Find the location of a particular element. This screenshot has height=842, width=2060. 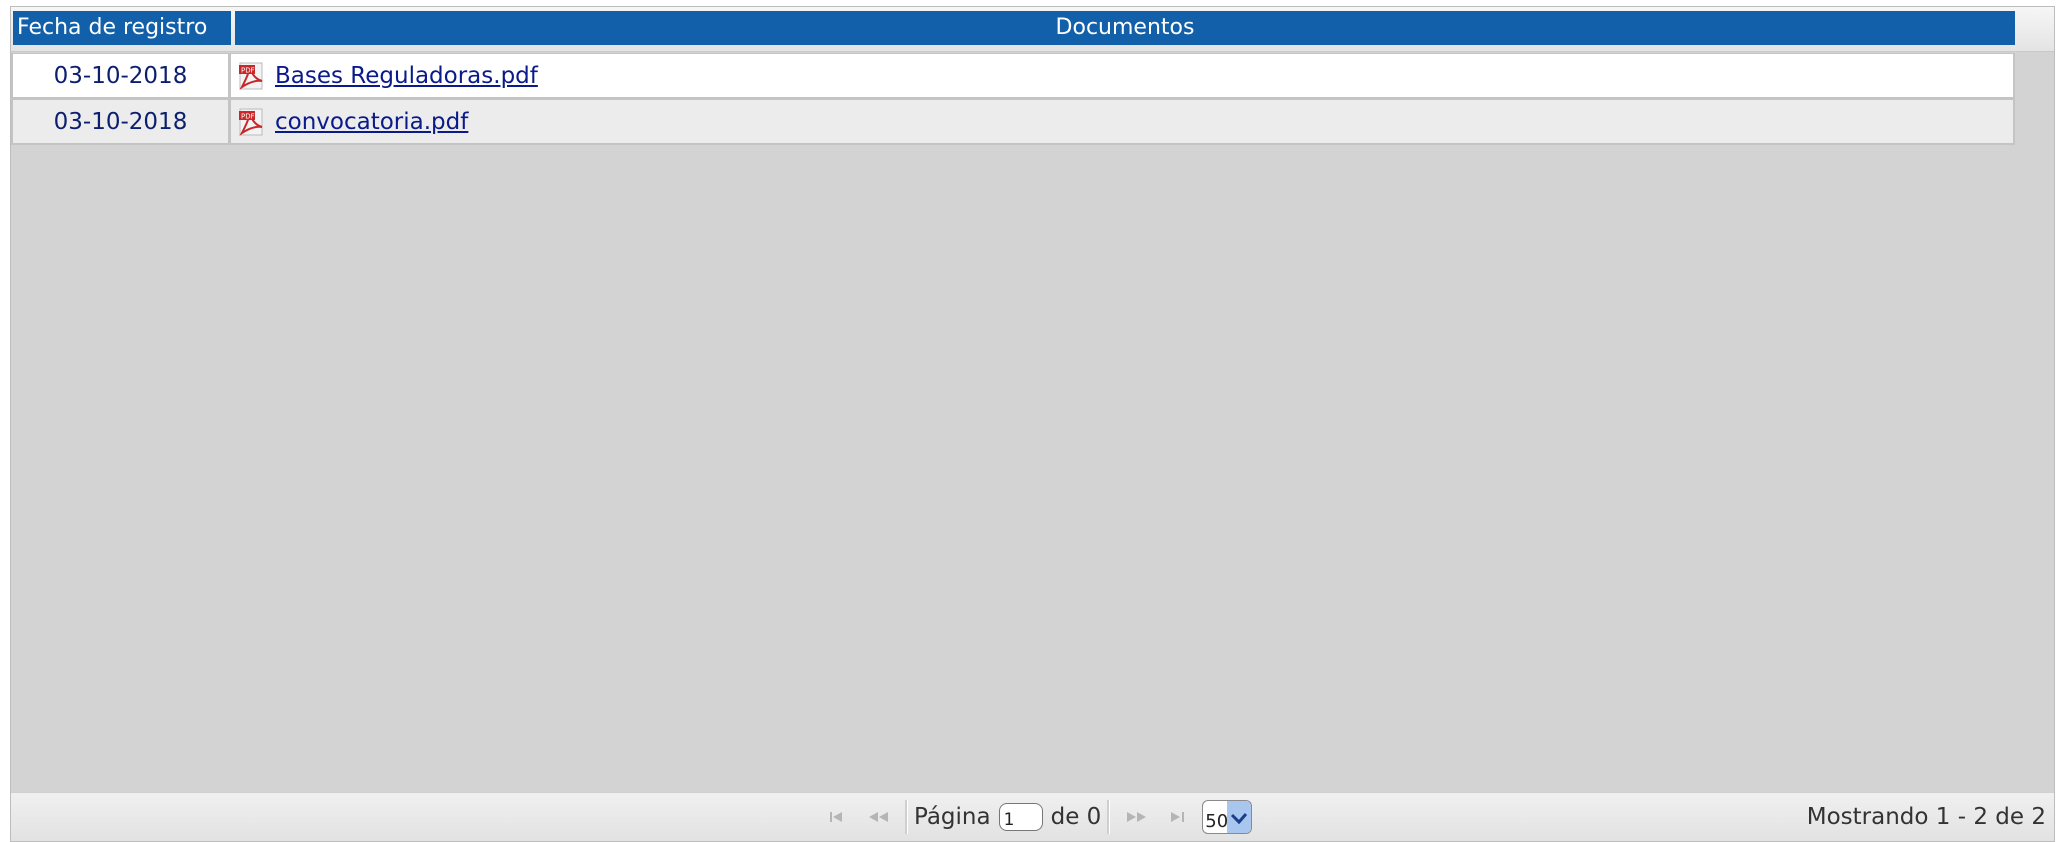

page-label: Página is located at coordinates (952, 817).